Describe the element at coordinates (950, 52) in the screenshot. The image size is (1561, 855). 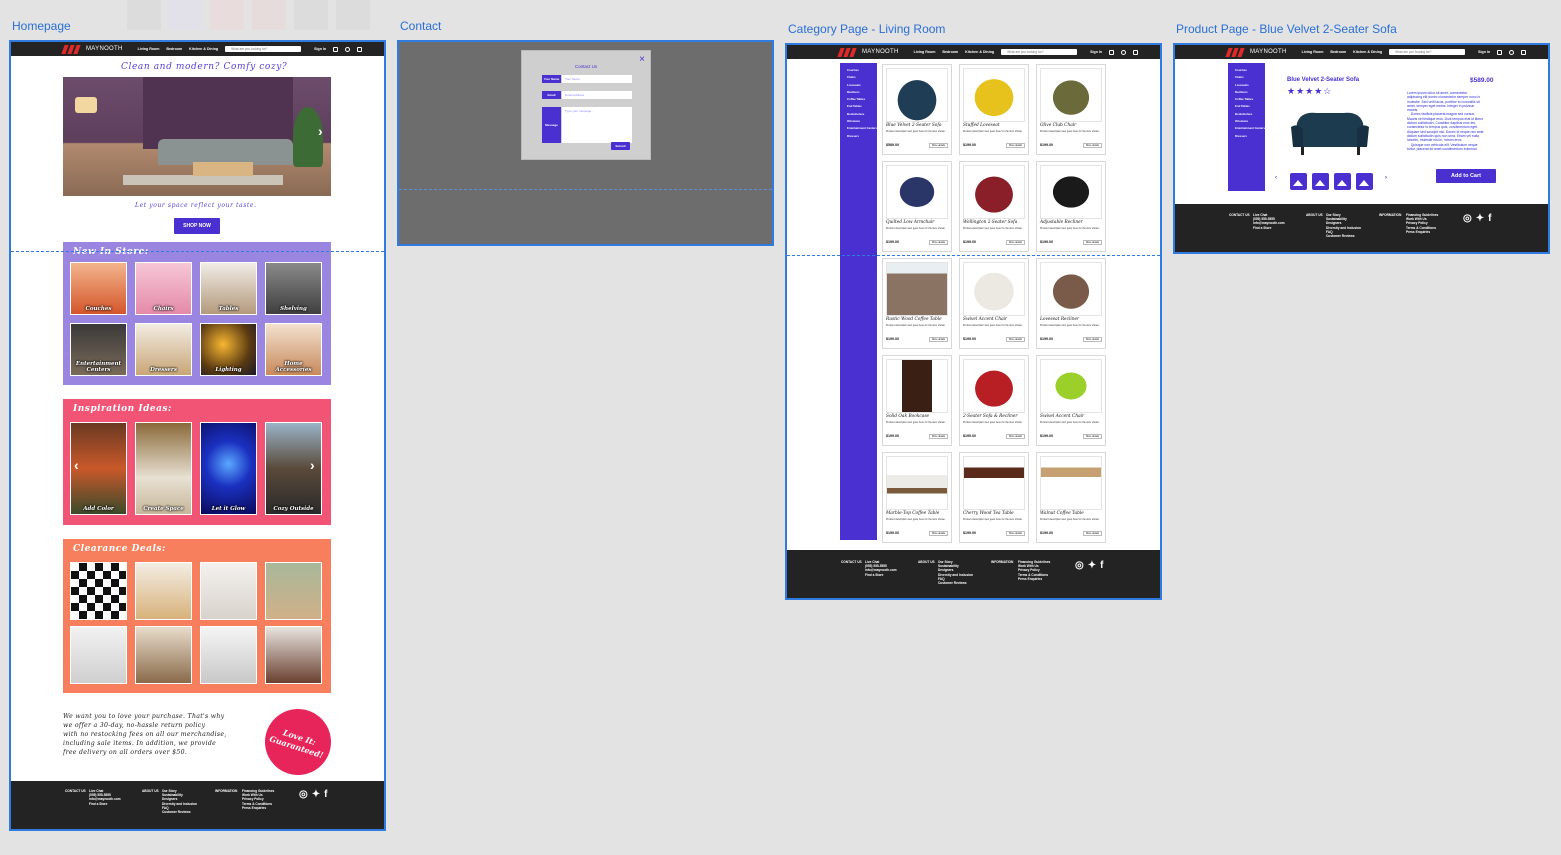
I see `nav-bedroom: Bedroom` at that location.